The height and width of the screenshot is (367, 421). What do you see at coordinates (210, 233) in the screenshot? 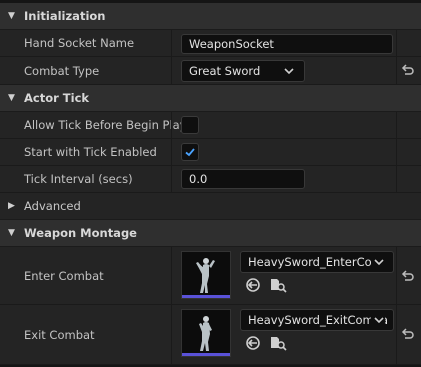
I see `section-weapon-montage: ▼ Weapon Montage` at bounding box center [210, 233].